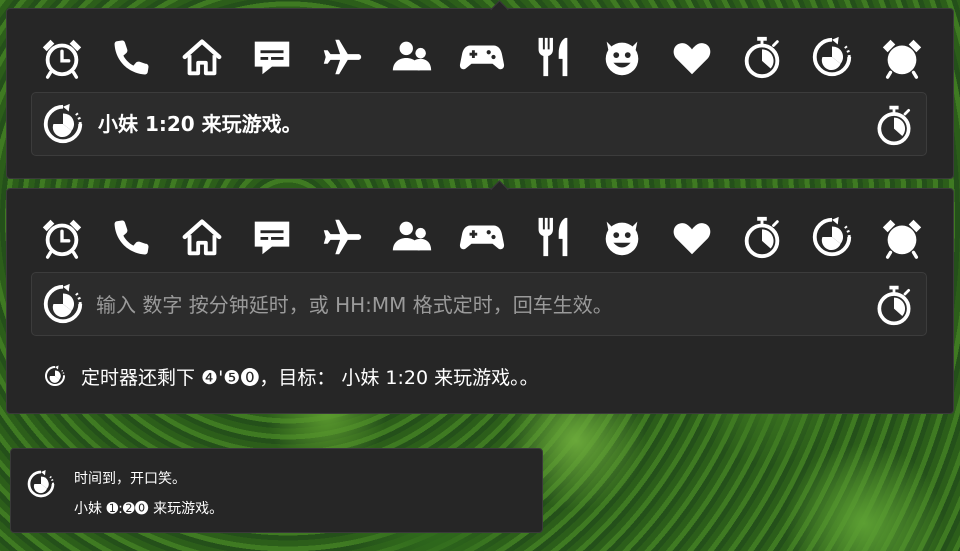 The height and width of the screenshot is (551, 960). I want to click on timer-status: 定时器还剩下 ❹'❺⓿，目标： 小妹 1:20 来玩游戏。。, so click(291, 376).